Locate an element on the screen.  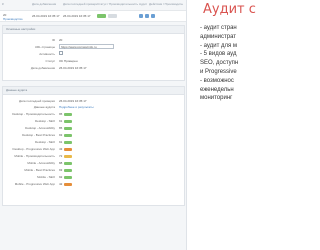
metric-label: Desktop - Accessibility is located at coordinates (40, 128).